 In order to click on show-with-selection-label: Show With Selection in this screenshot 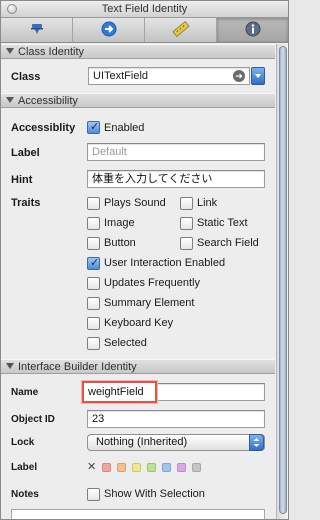, I will do `click(154, 494)`.